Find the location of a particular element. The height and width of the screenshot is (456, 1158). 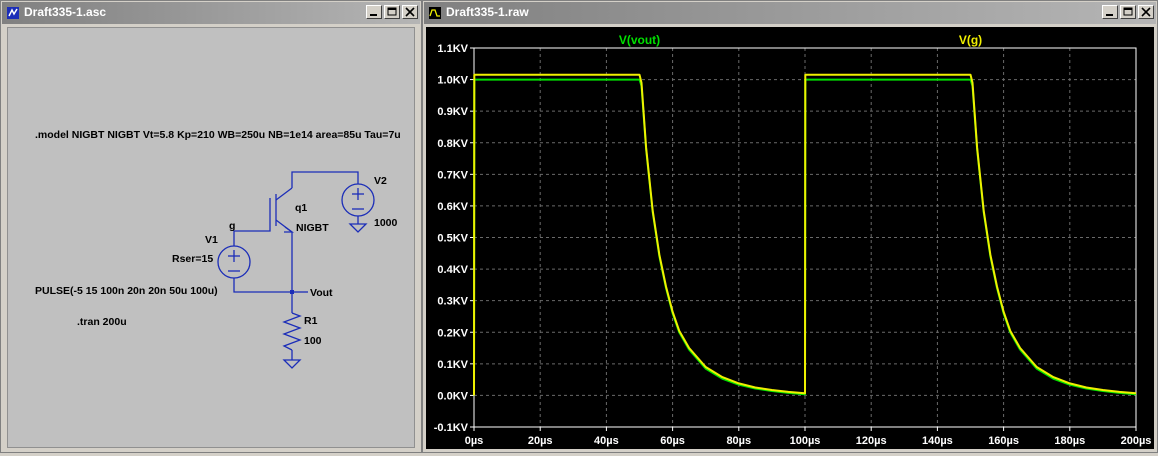

x-tick-label: 40µs is located at coordinates (606, 441).